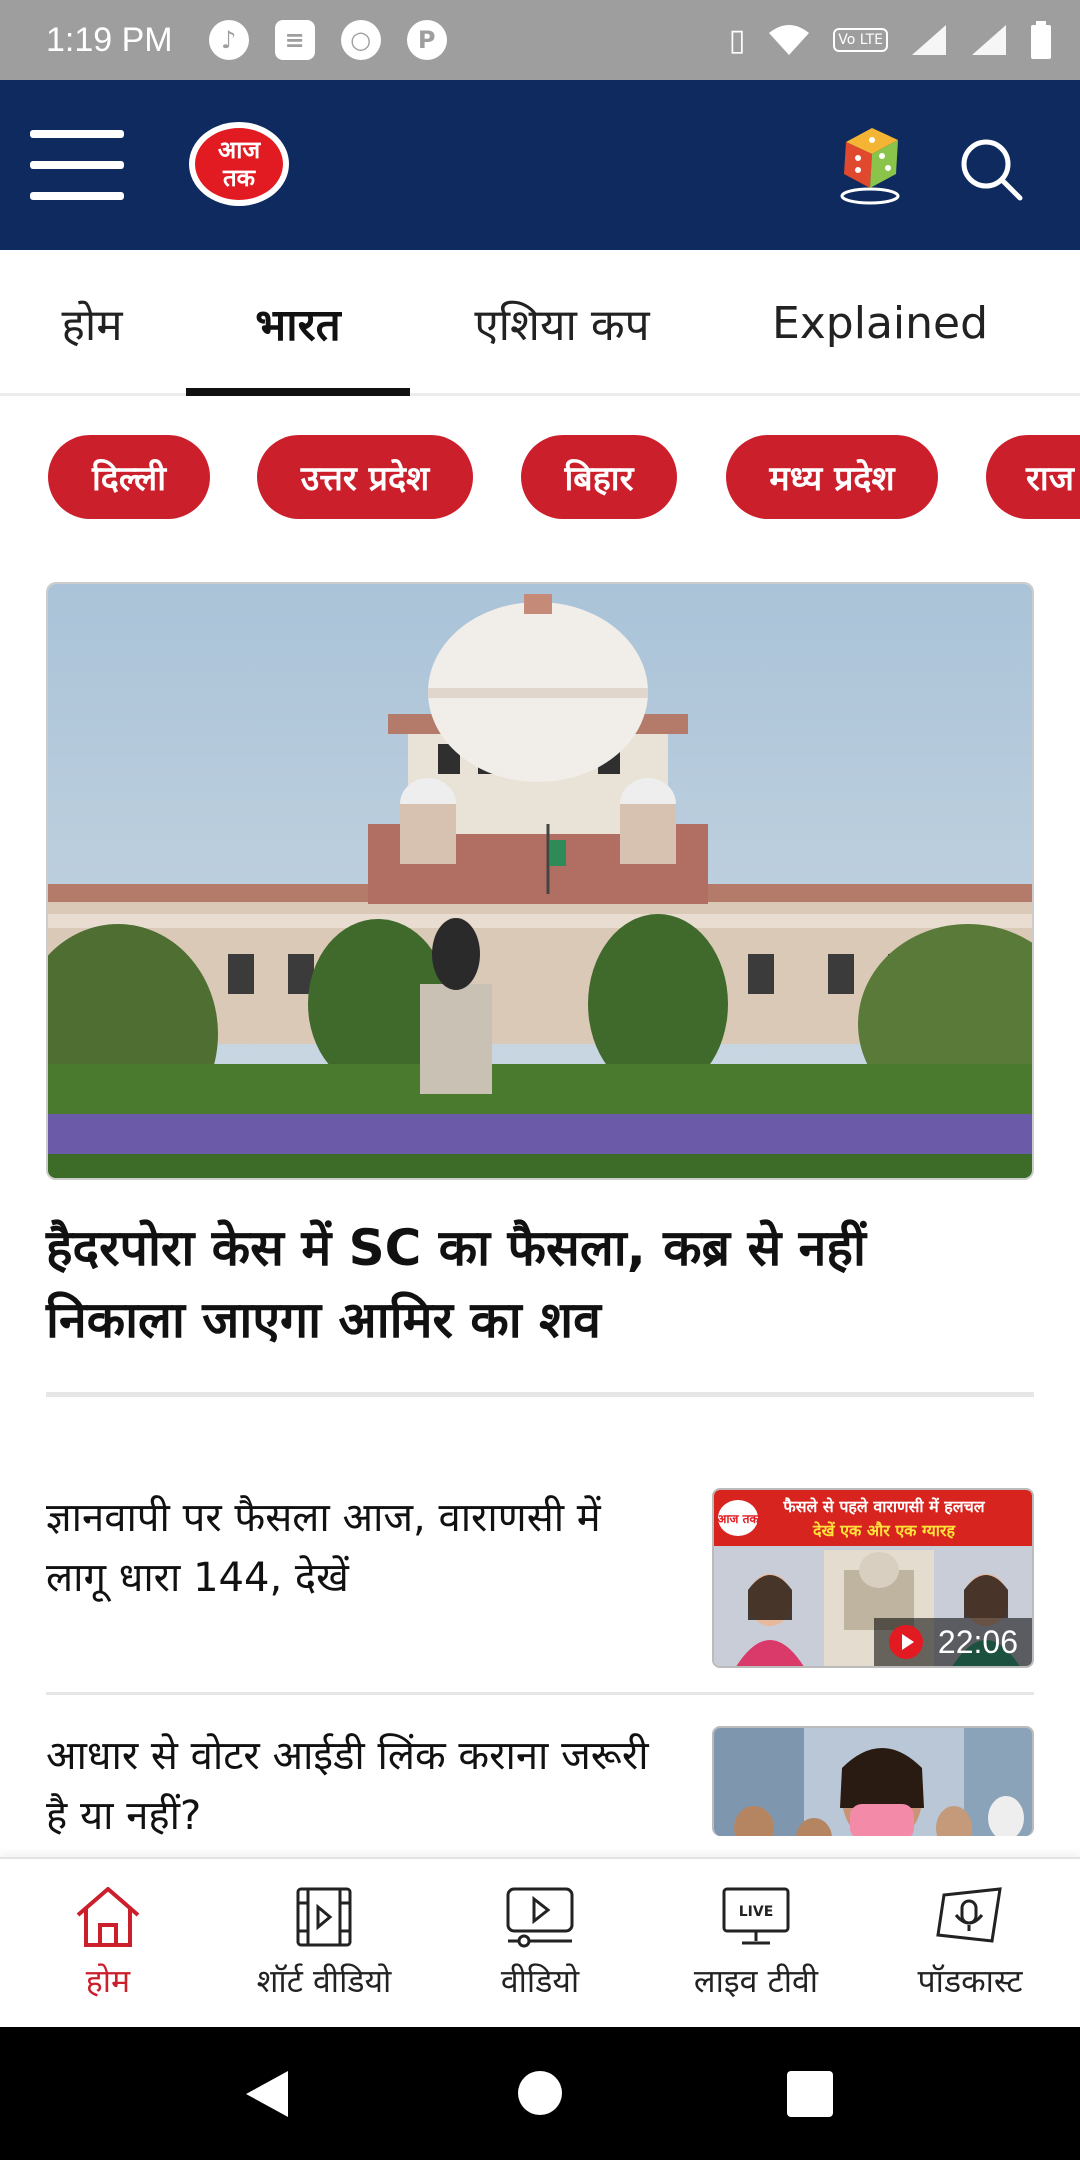  Describe the element at coordinates (360, 40) in the screenshot. I see `chat-icon: ○` at that location.